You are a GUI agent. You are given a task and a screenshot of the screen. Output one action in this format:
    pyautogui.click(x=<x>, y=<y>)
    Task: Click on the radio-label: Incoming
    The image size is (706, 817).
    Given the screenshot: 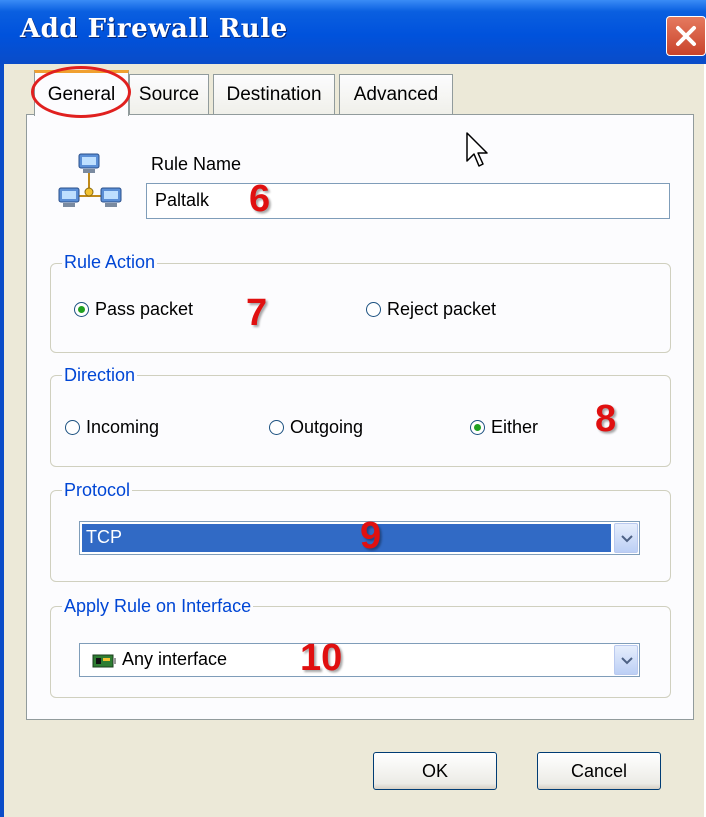 What is the action you would take?
    pyautogui.click(x=123, y=427)
    